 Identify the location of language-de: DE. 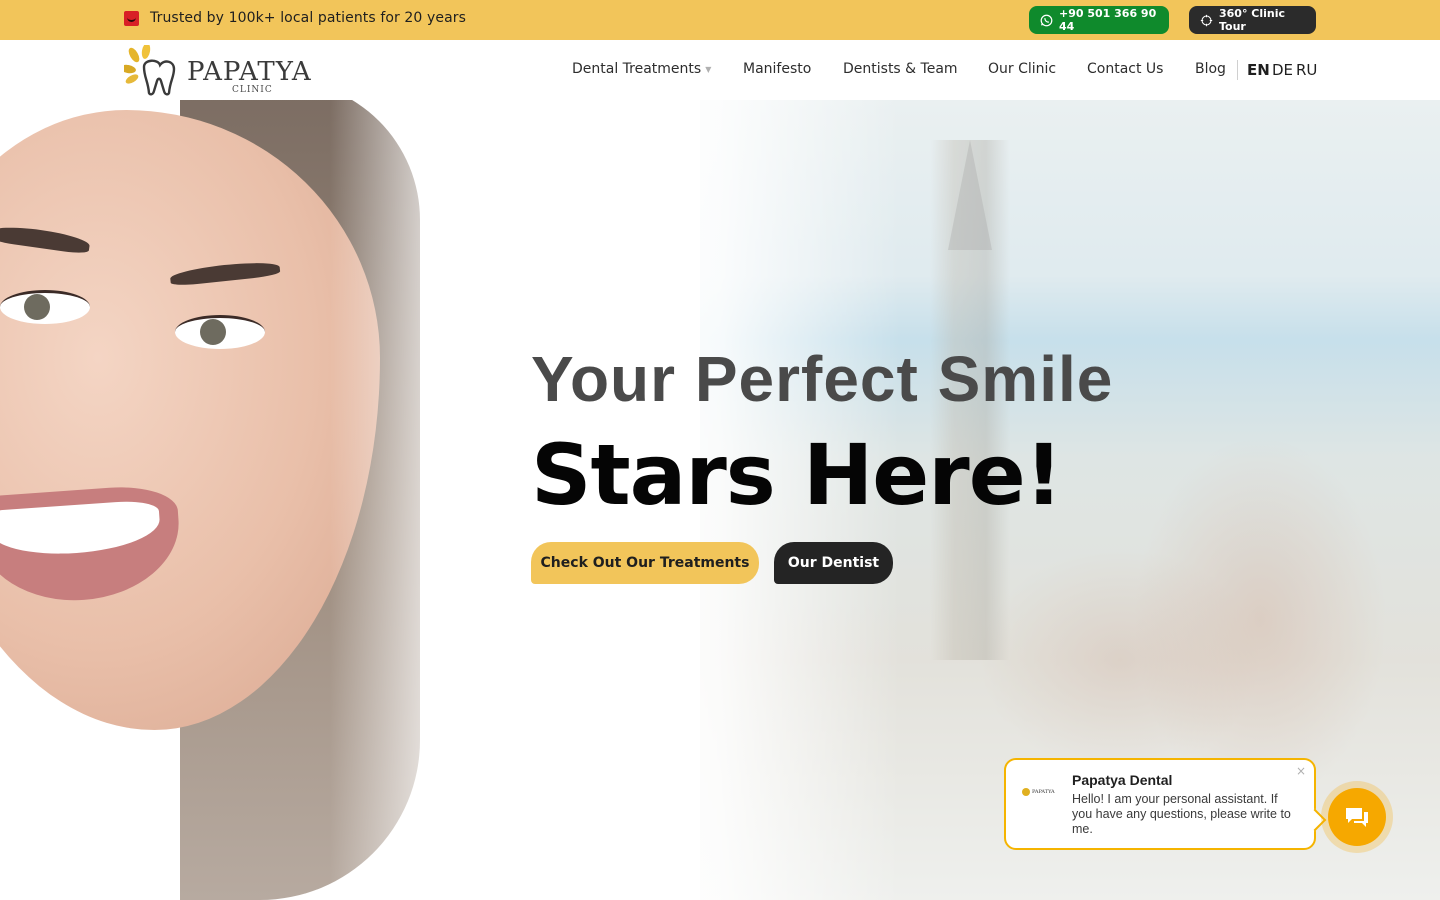
(1282, 70).